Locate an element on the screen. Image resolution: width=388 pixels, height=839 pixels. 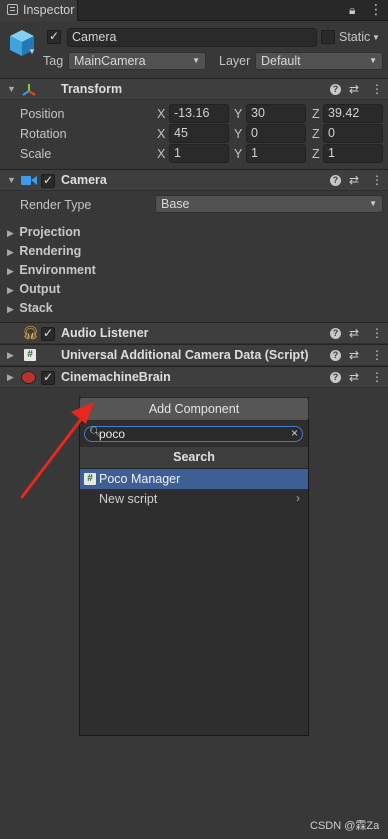
lock-icon: 🔒︎ is located at coordinates (352, 10).